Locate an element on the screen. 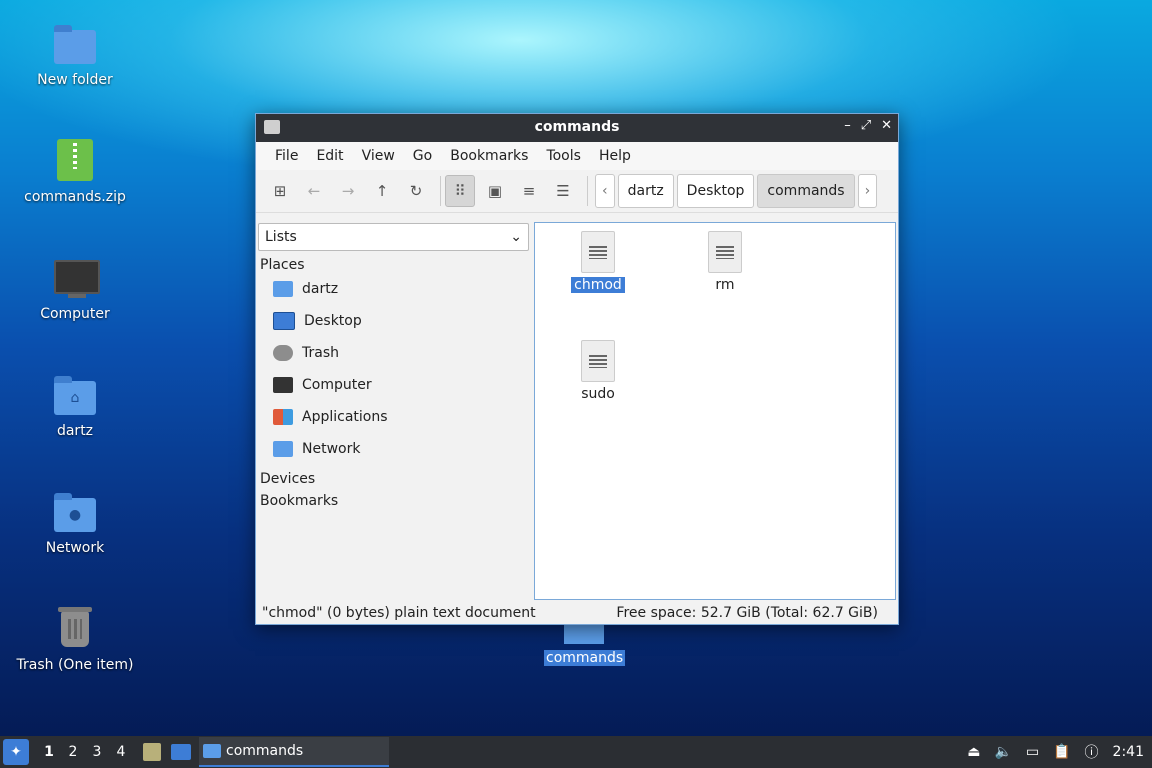  desktop-icon-computer: Computer is located at coordinates (75, 289).